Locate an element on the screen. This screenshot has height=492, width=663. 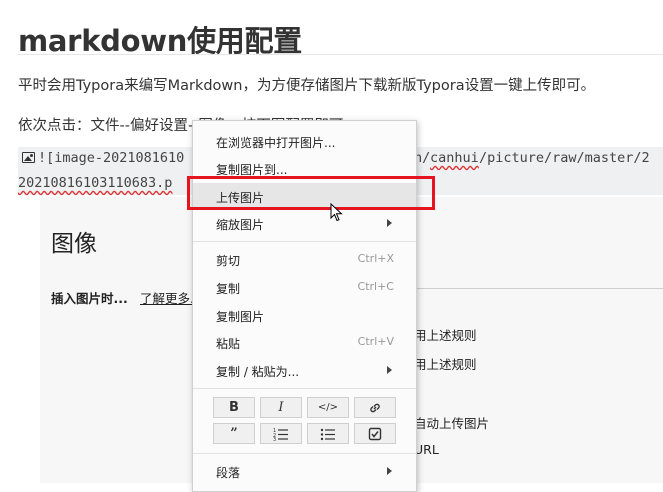
image-markdown-source-start: ![image-2021081610 is located at coordinates (111, 158).